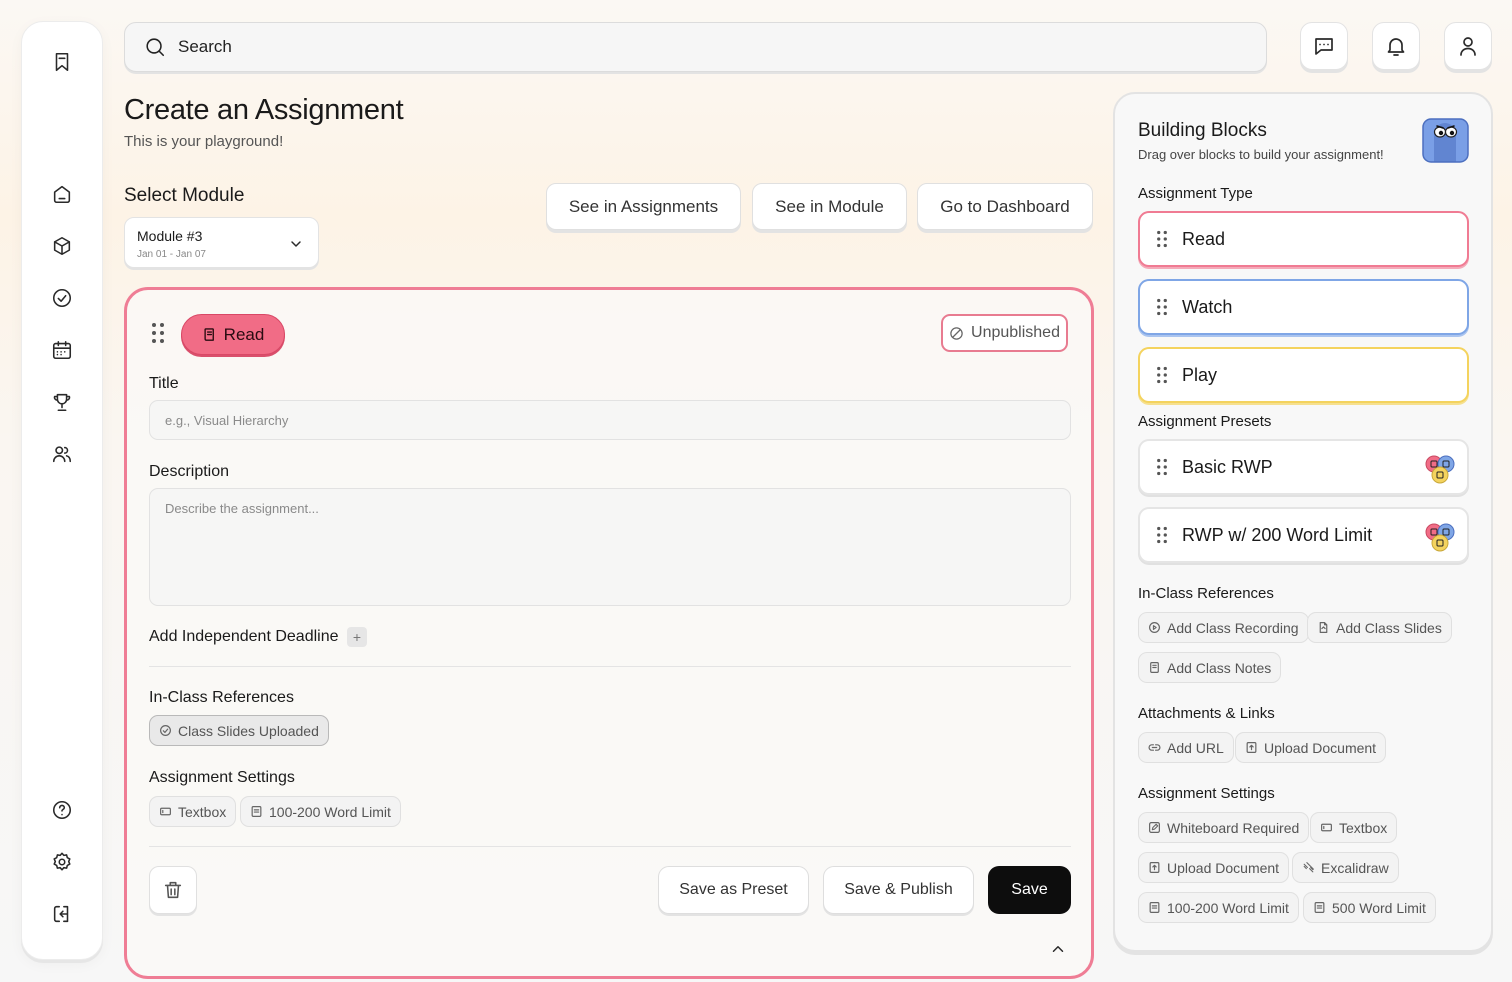 The height and width of the screenshot is (982, 1512). I want to click on bell-icon, so click(1396, 46).